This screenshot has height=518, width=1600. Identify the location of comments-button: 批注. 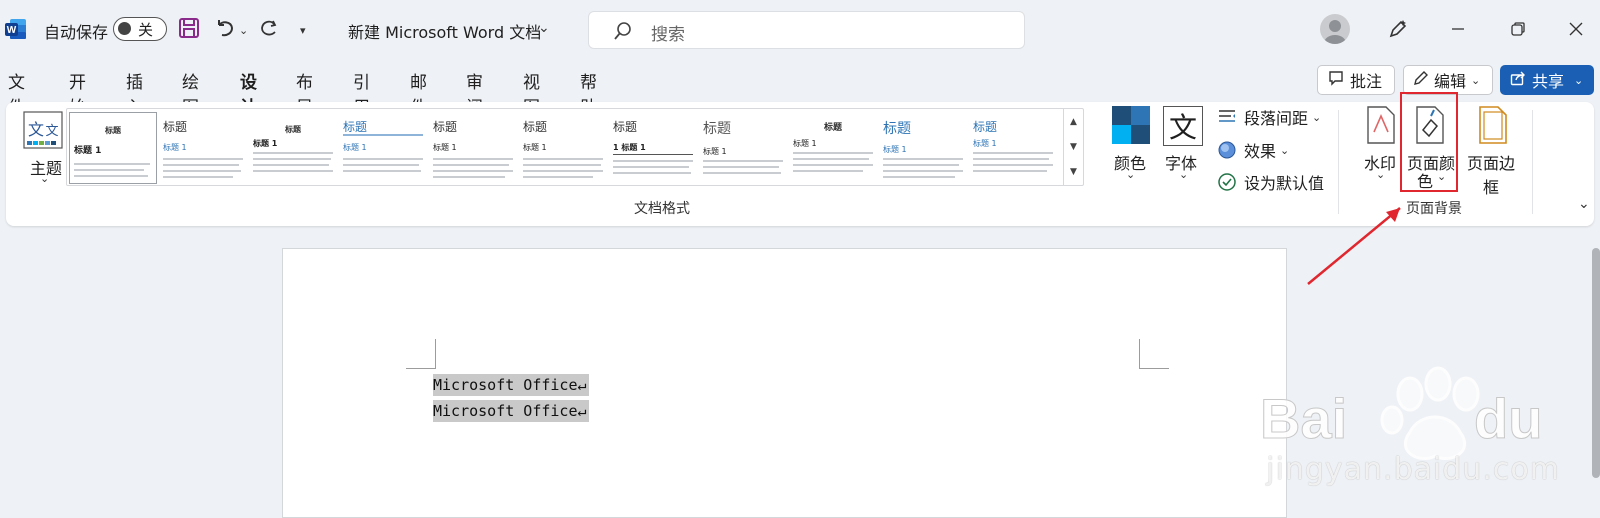
(1356, 80).